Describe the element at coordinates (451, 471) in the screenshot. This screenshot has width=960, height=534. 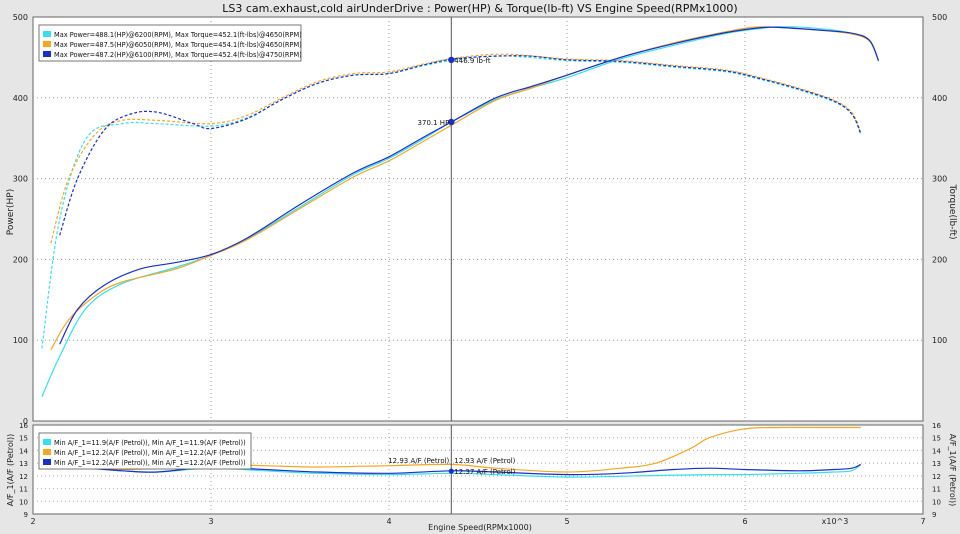
I see `cursor-marker-af` at that location.